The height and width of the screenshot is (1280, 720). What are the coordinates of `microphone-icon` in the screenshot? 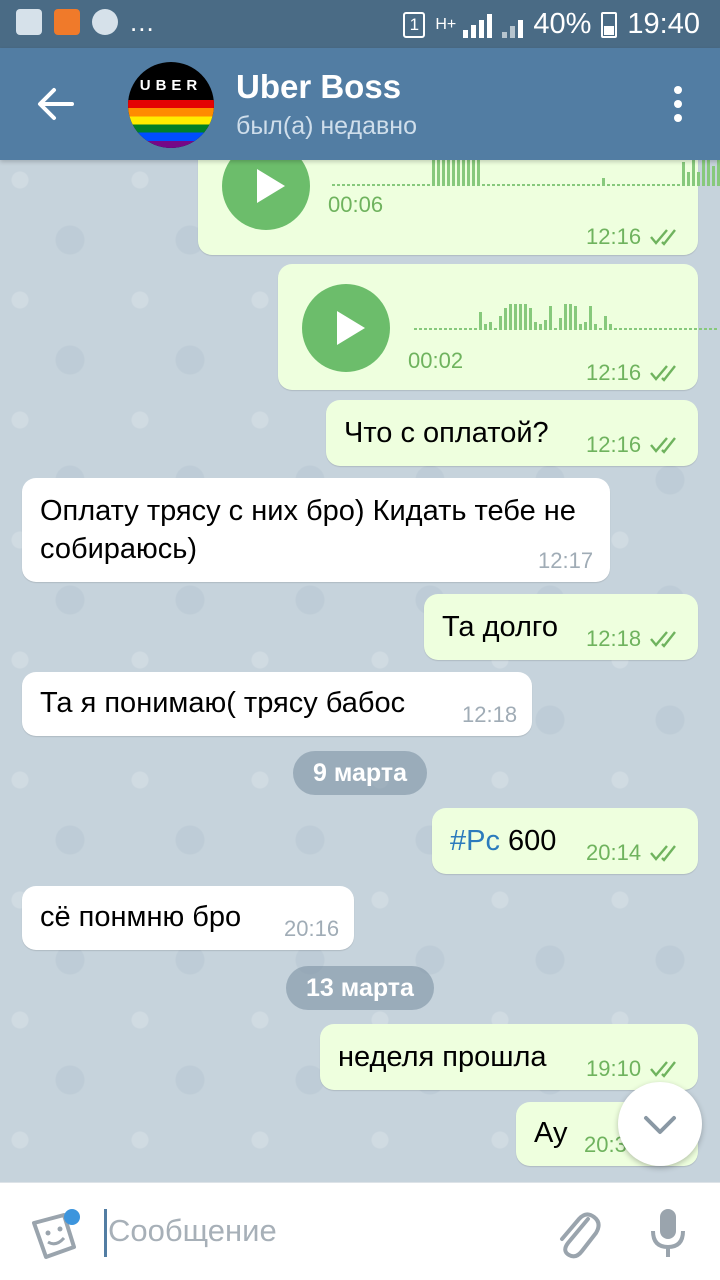 It's located at (668, 1233).